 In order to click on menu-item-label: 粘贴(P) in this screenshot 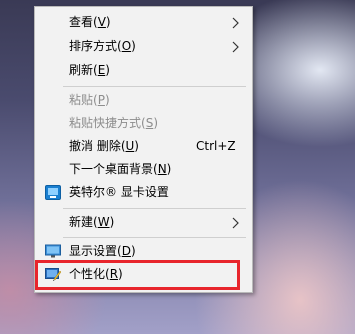, I will do `click(89, 100)`.